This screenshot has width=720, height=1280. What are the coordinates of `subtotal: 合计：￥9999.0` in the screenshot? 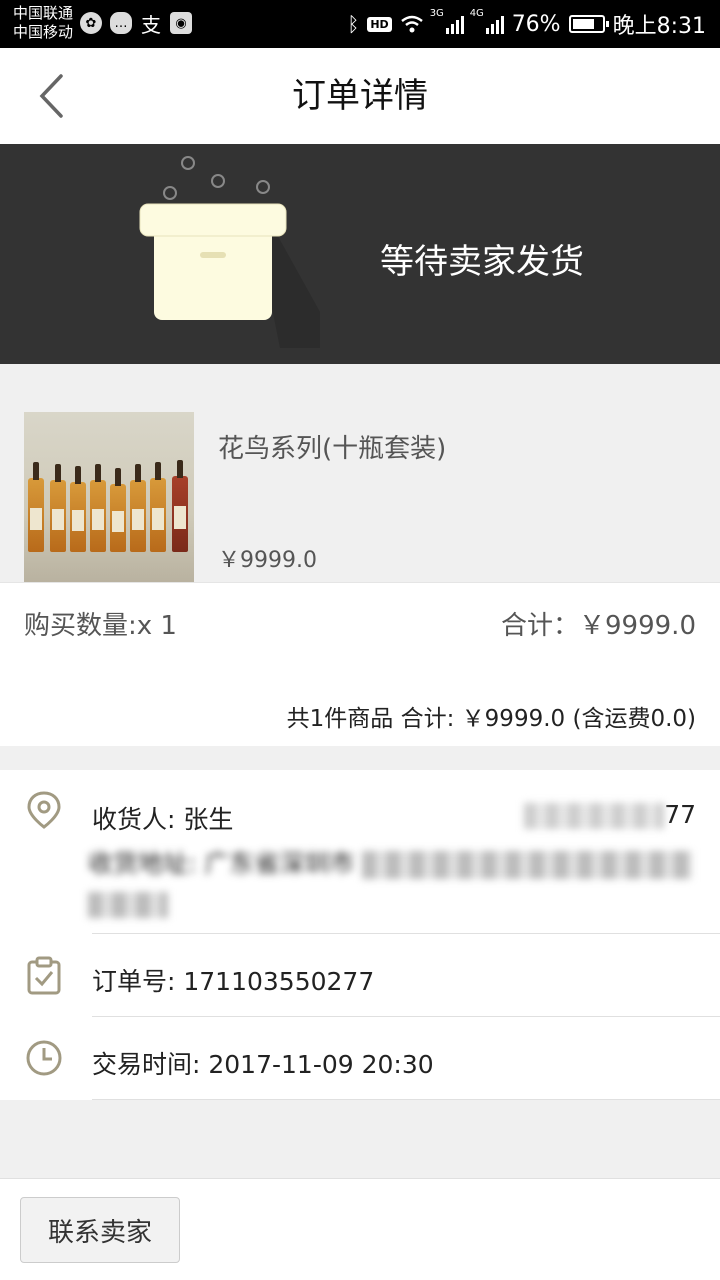 It's located at (598, 626).